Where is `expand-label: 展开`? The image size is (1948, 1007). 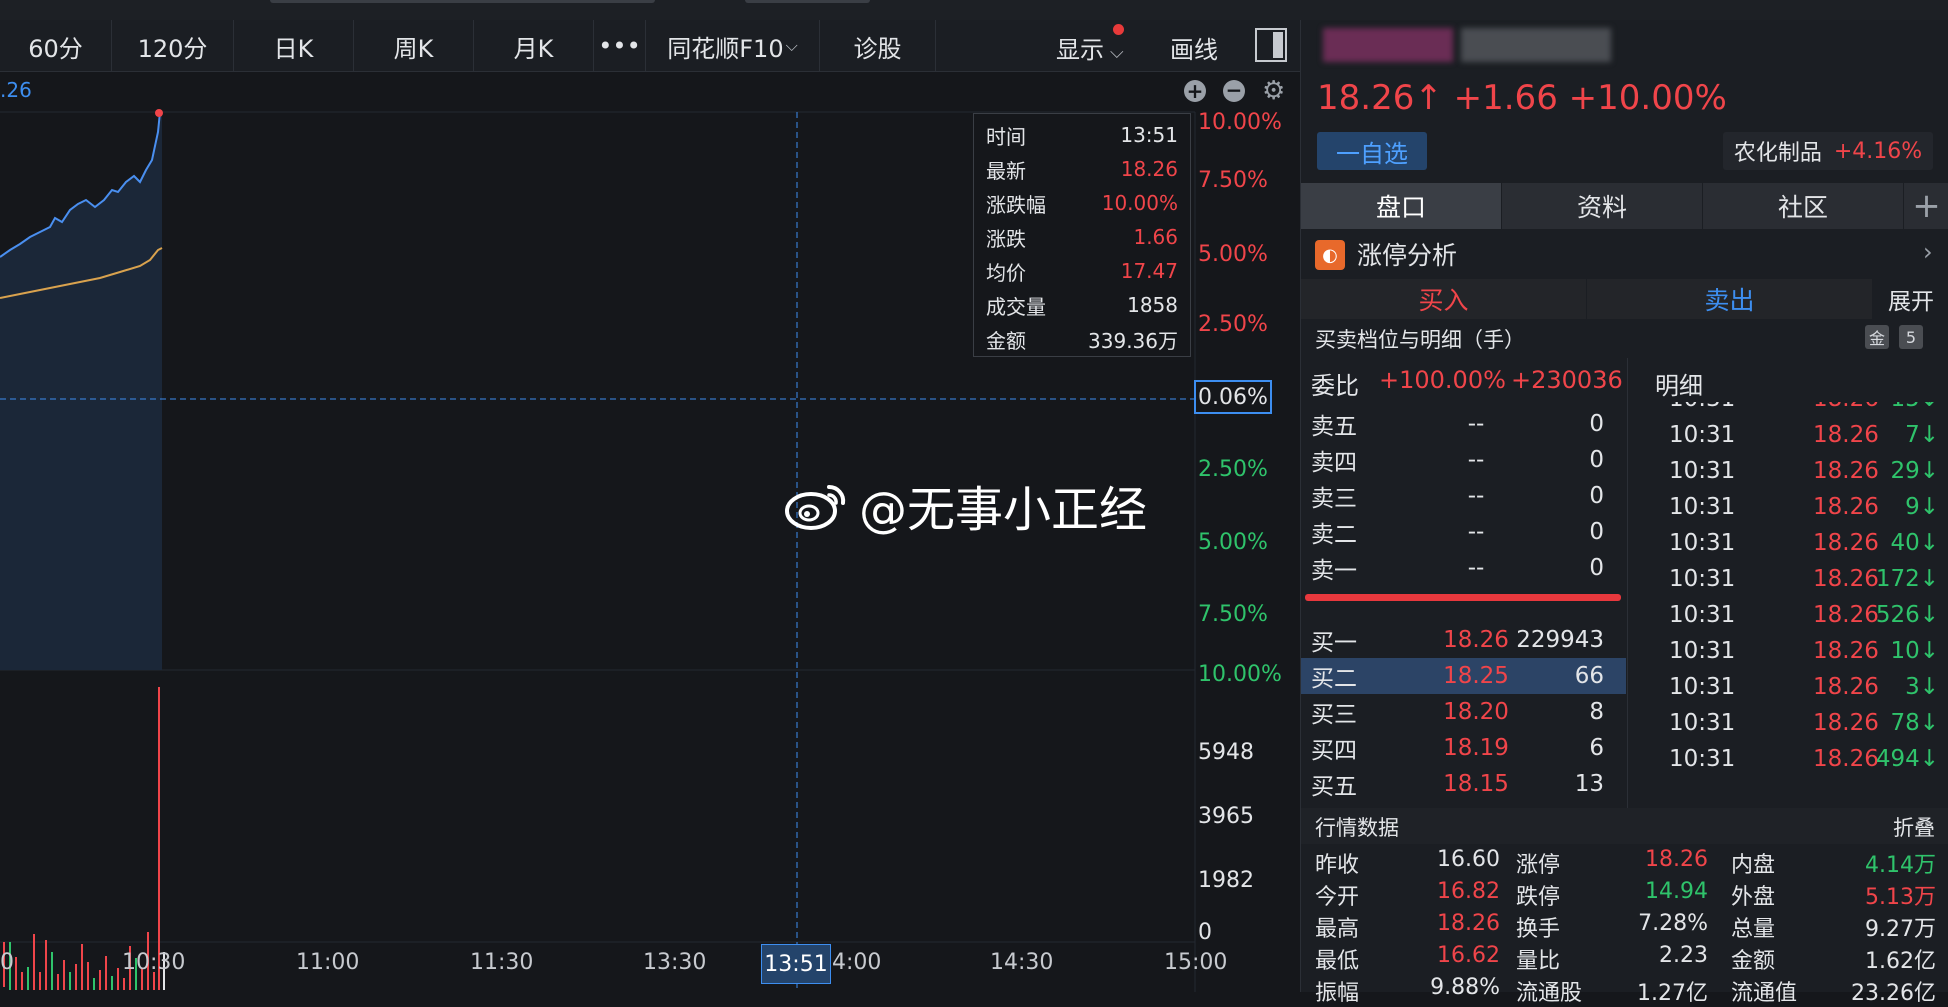 expand-label: 展开 is located at coordinates (1911, 302).